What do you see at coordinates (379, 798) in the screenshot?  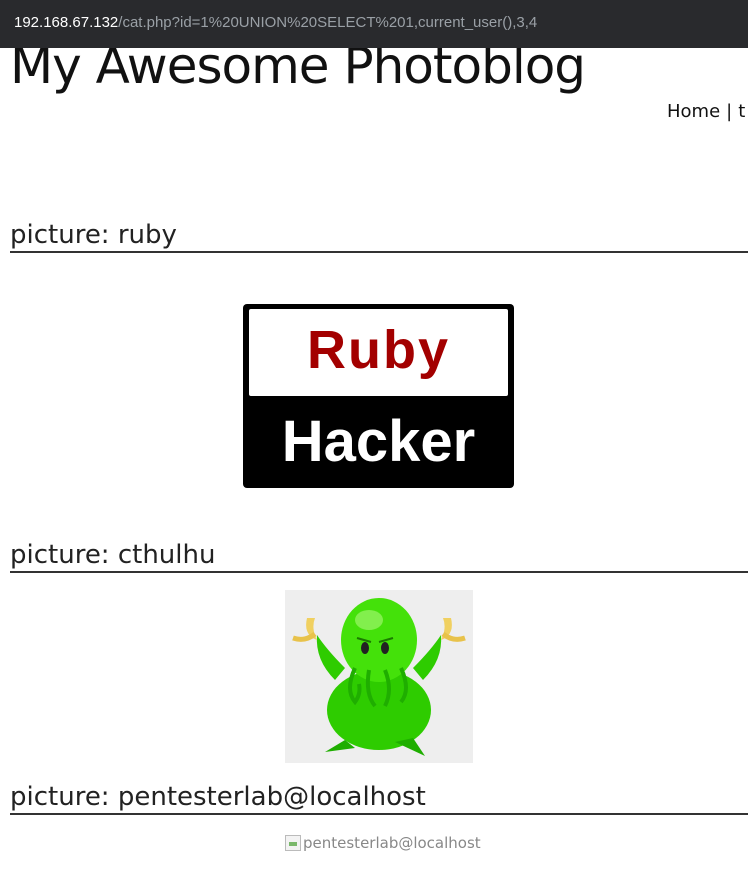 I see `picture-heading-pentesterlab: picture: pentesterlab@localhost` at bounding box center [379, 798].